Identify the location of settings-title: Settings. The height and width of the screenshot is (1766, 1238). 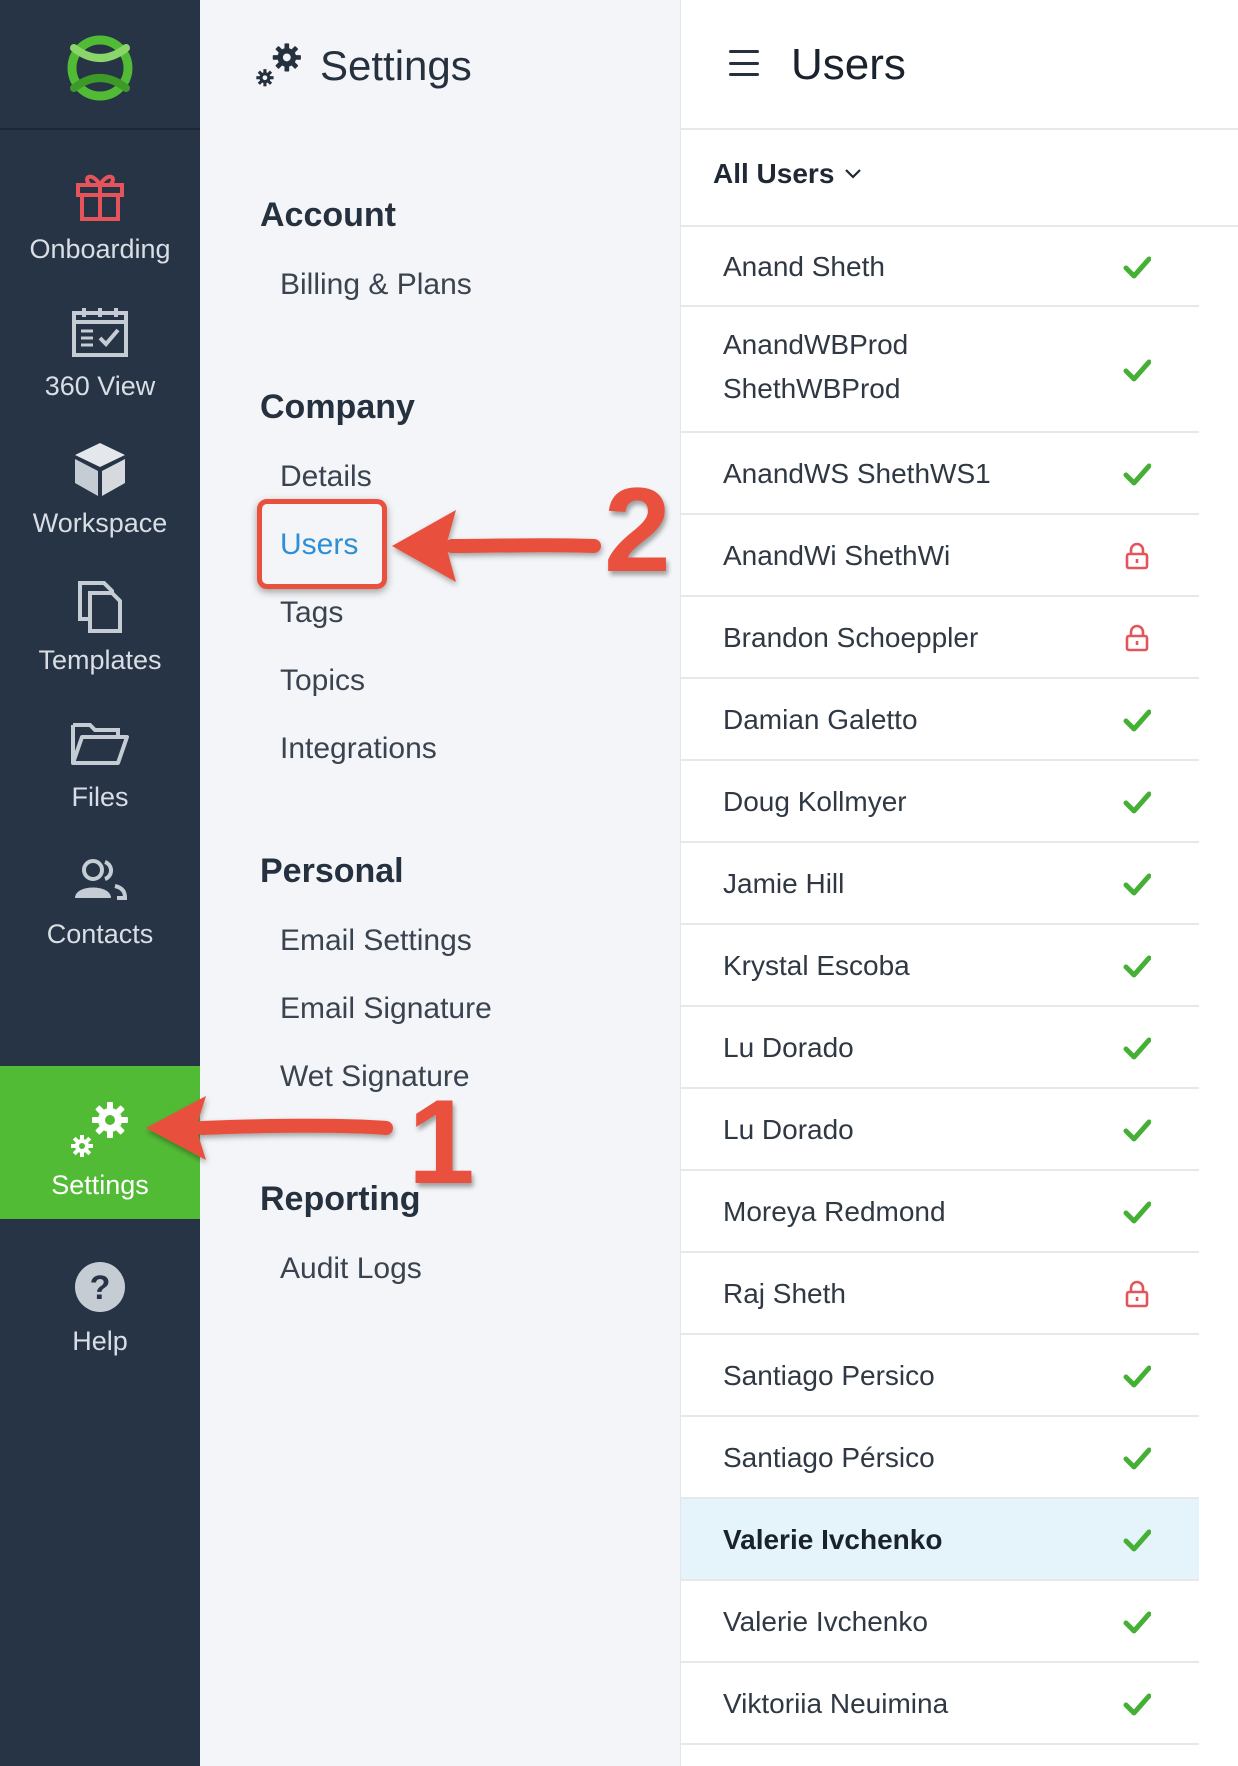
(396, 65).